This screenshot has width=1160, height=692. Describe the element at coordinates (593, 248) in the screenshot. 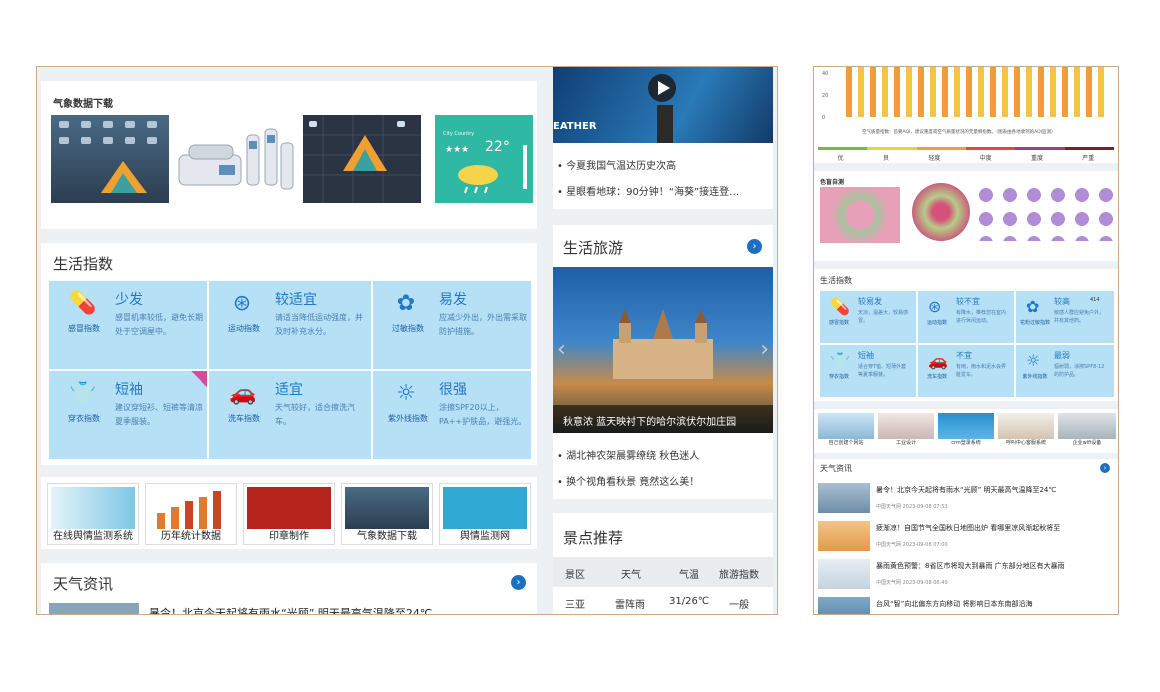

I see `travel-title: 生活旅游` at that location.